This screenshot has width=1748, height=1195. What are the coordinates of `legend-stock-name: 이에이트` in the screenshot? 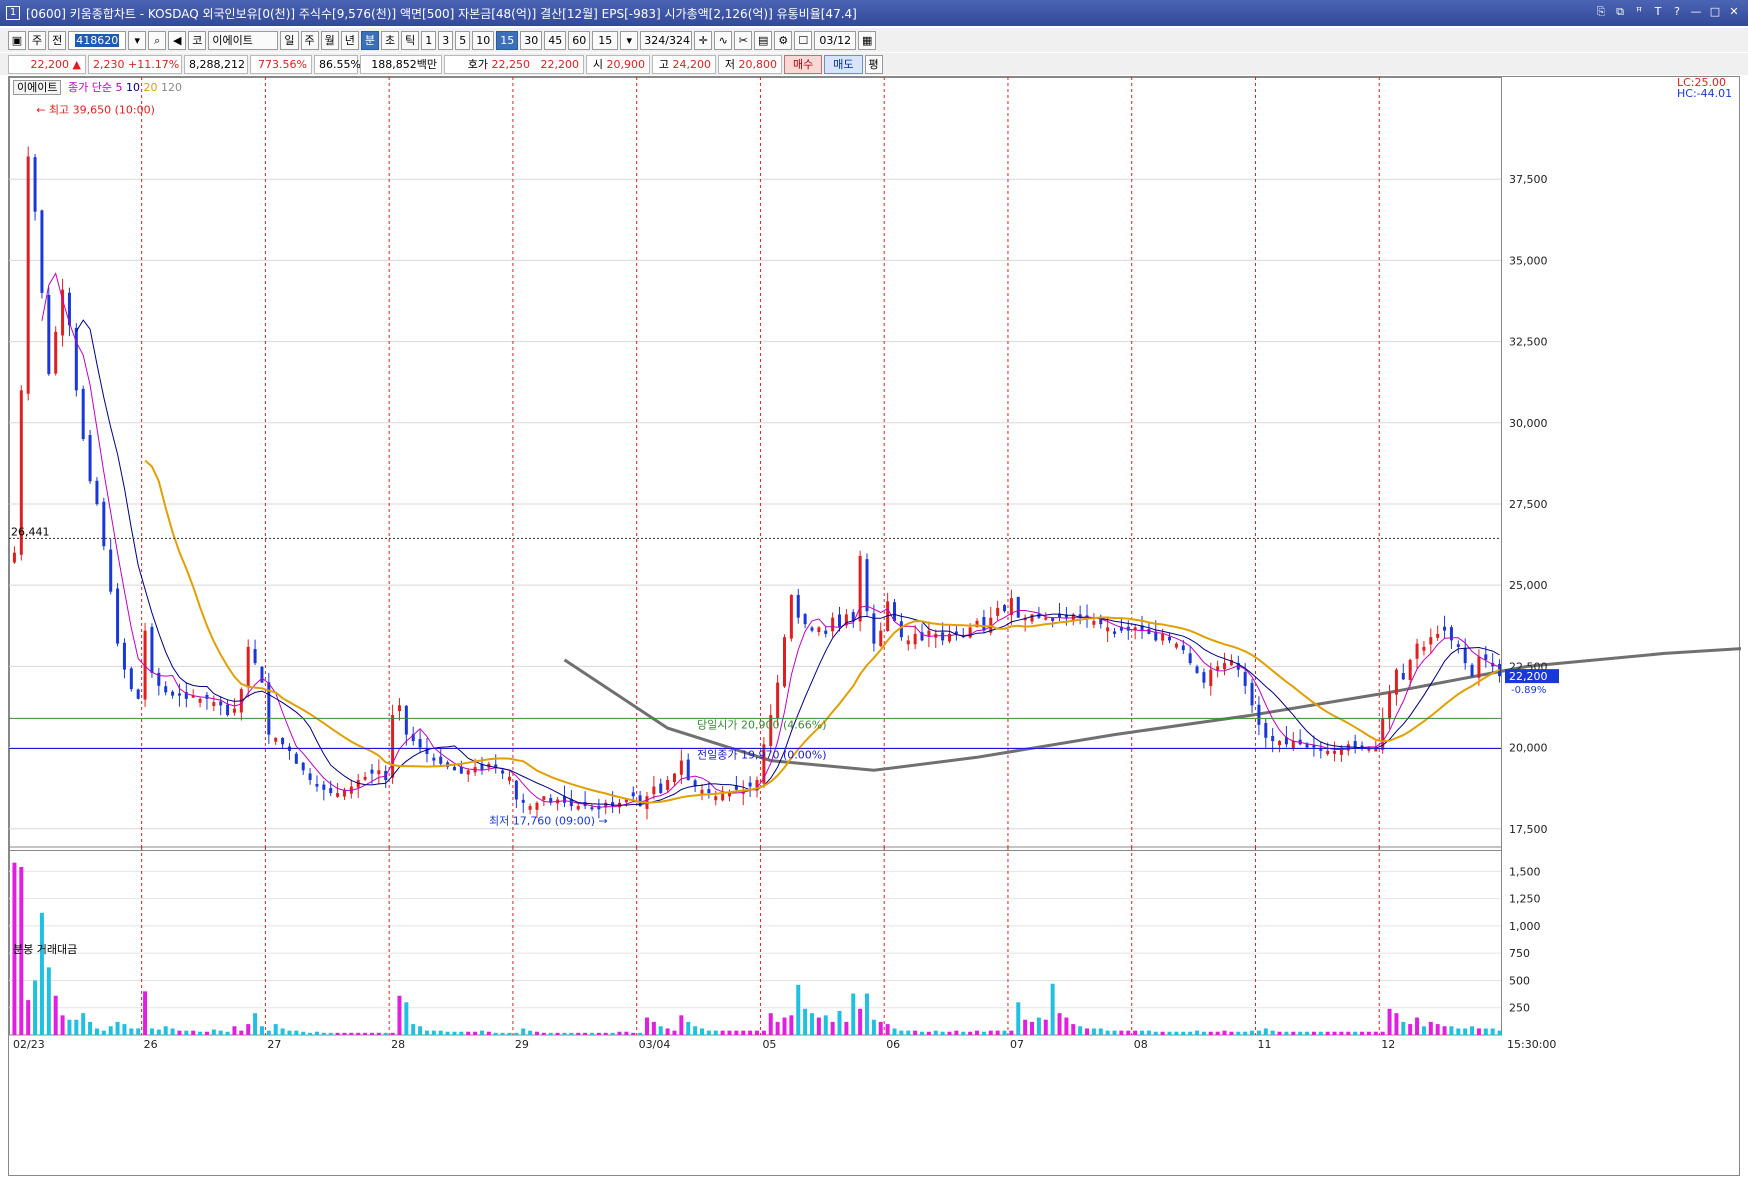 It's located at (37, 87).